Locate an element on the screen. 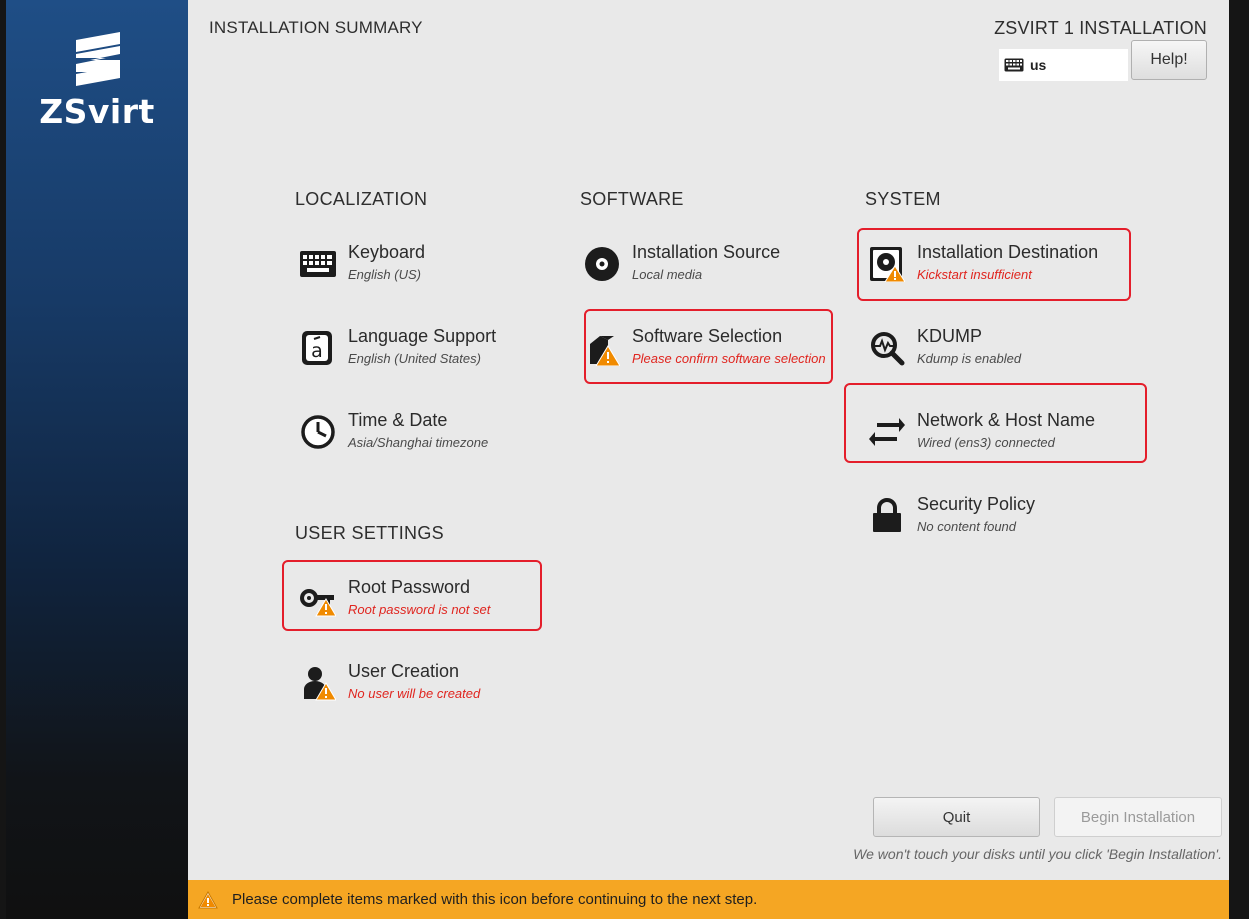 The image size is (1249, 919). spoke-status: No content found is located at coordinates (967, 526).